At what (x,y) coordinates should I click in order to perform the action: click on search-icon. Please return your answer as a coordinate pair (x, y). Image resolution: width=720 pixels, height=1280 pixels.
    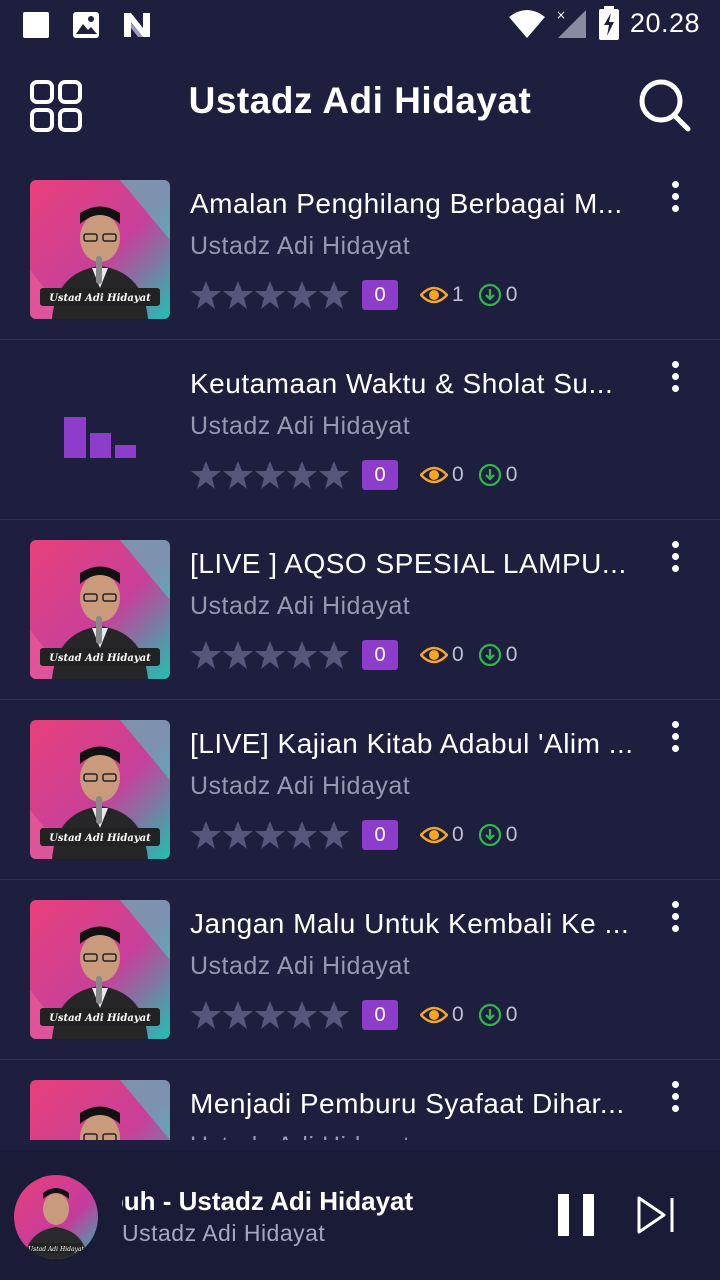
    Looking at the image, I should click on (665, 106).